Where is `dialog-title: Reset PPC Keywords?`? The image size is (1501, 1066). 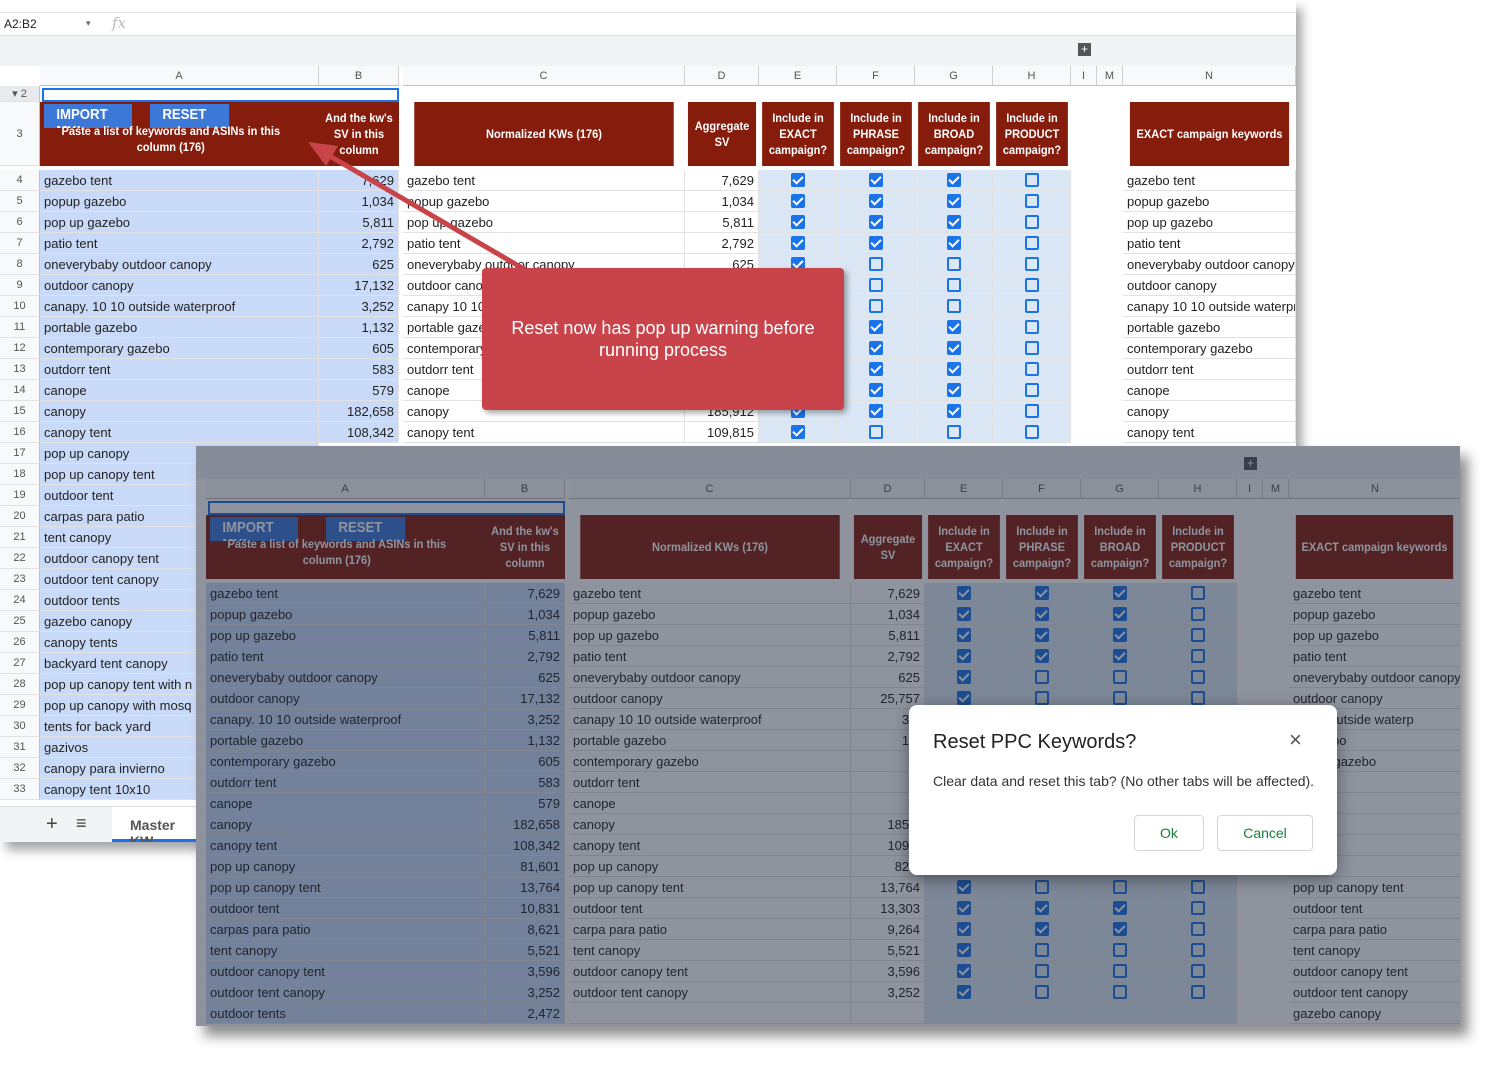
dialog-title: Reset PPC Keywords? is located at coordinates (1035, 742).